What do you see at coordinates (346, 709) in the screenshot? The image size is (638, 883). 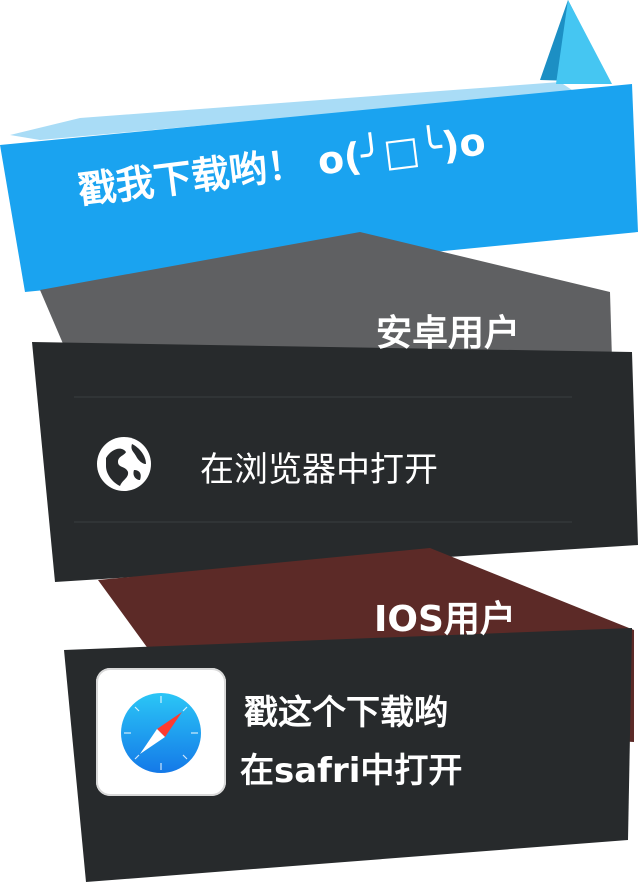 I see `ios-download-link: 戳这个下载哟` at bounding box center [346, 709].